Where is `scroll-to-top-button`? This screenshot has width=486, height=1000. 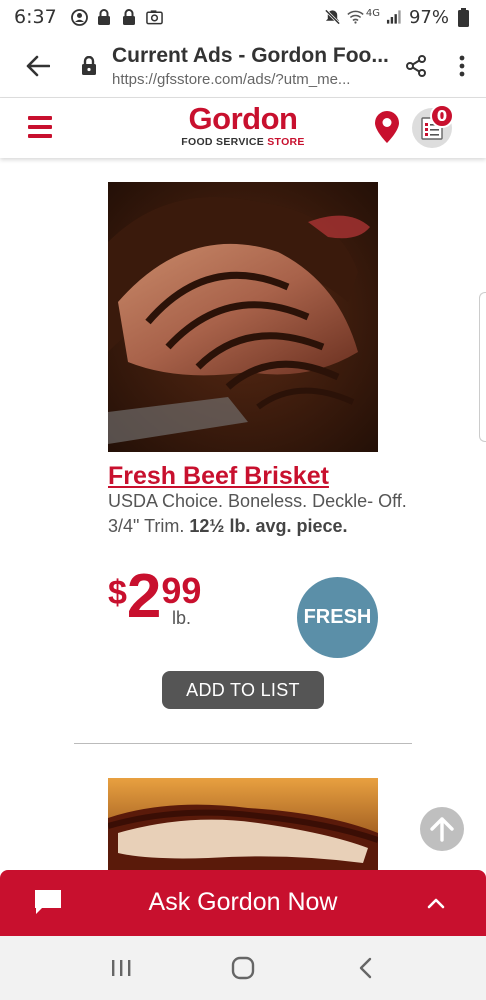 scroll-to-top-button is located at coordinates (442, 829).